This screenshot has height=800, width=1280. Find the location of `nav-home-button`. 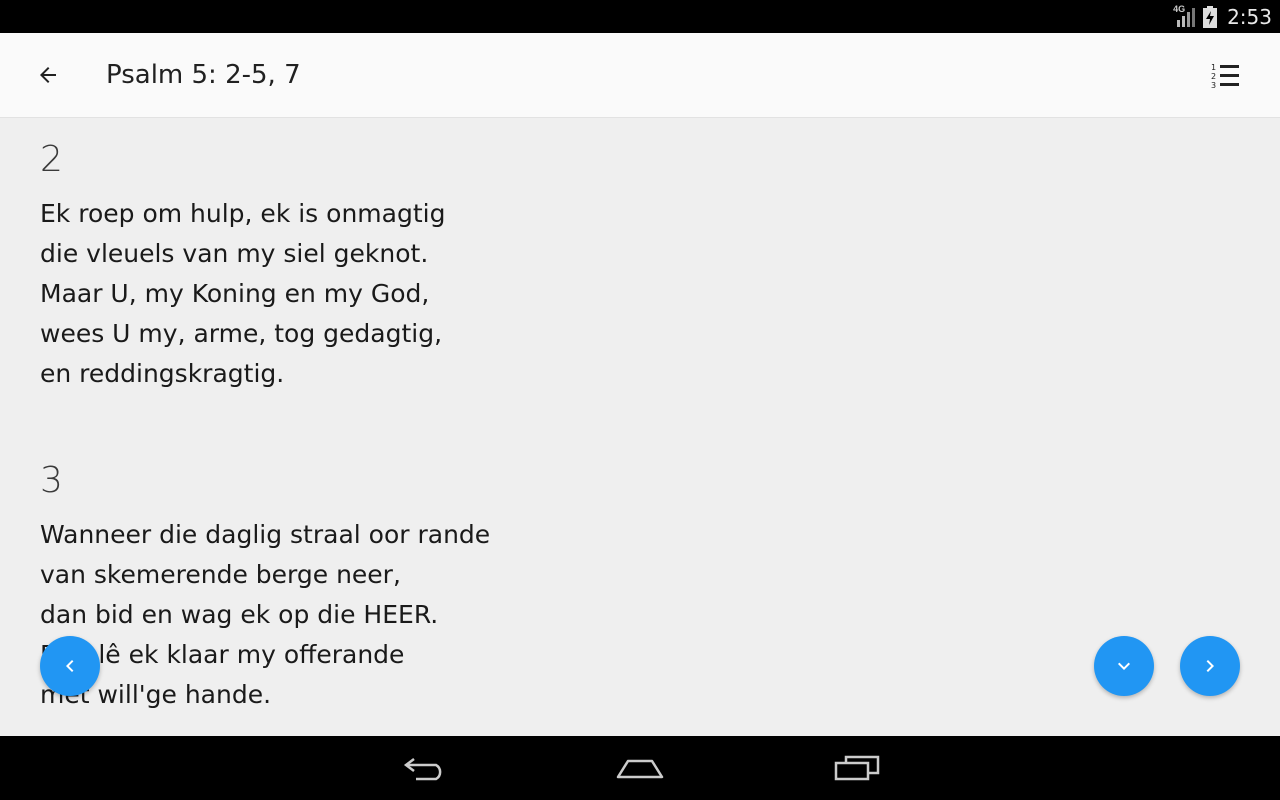

nav-home-button is located at coordinates (640, 768).